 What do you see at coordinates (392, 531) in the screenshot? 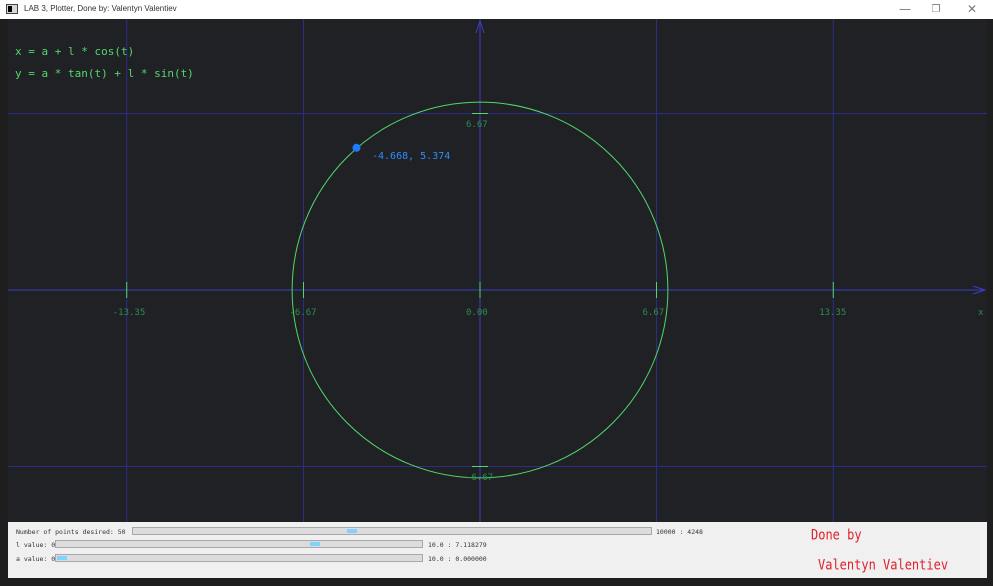
I see `points-slider` at bounding box center [392, 531].